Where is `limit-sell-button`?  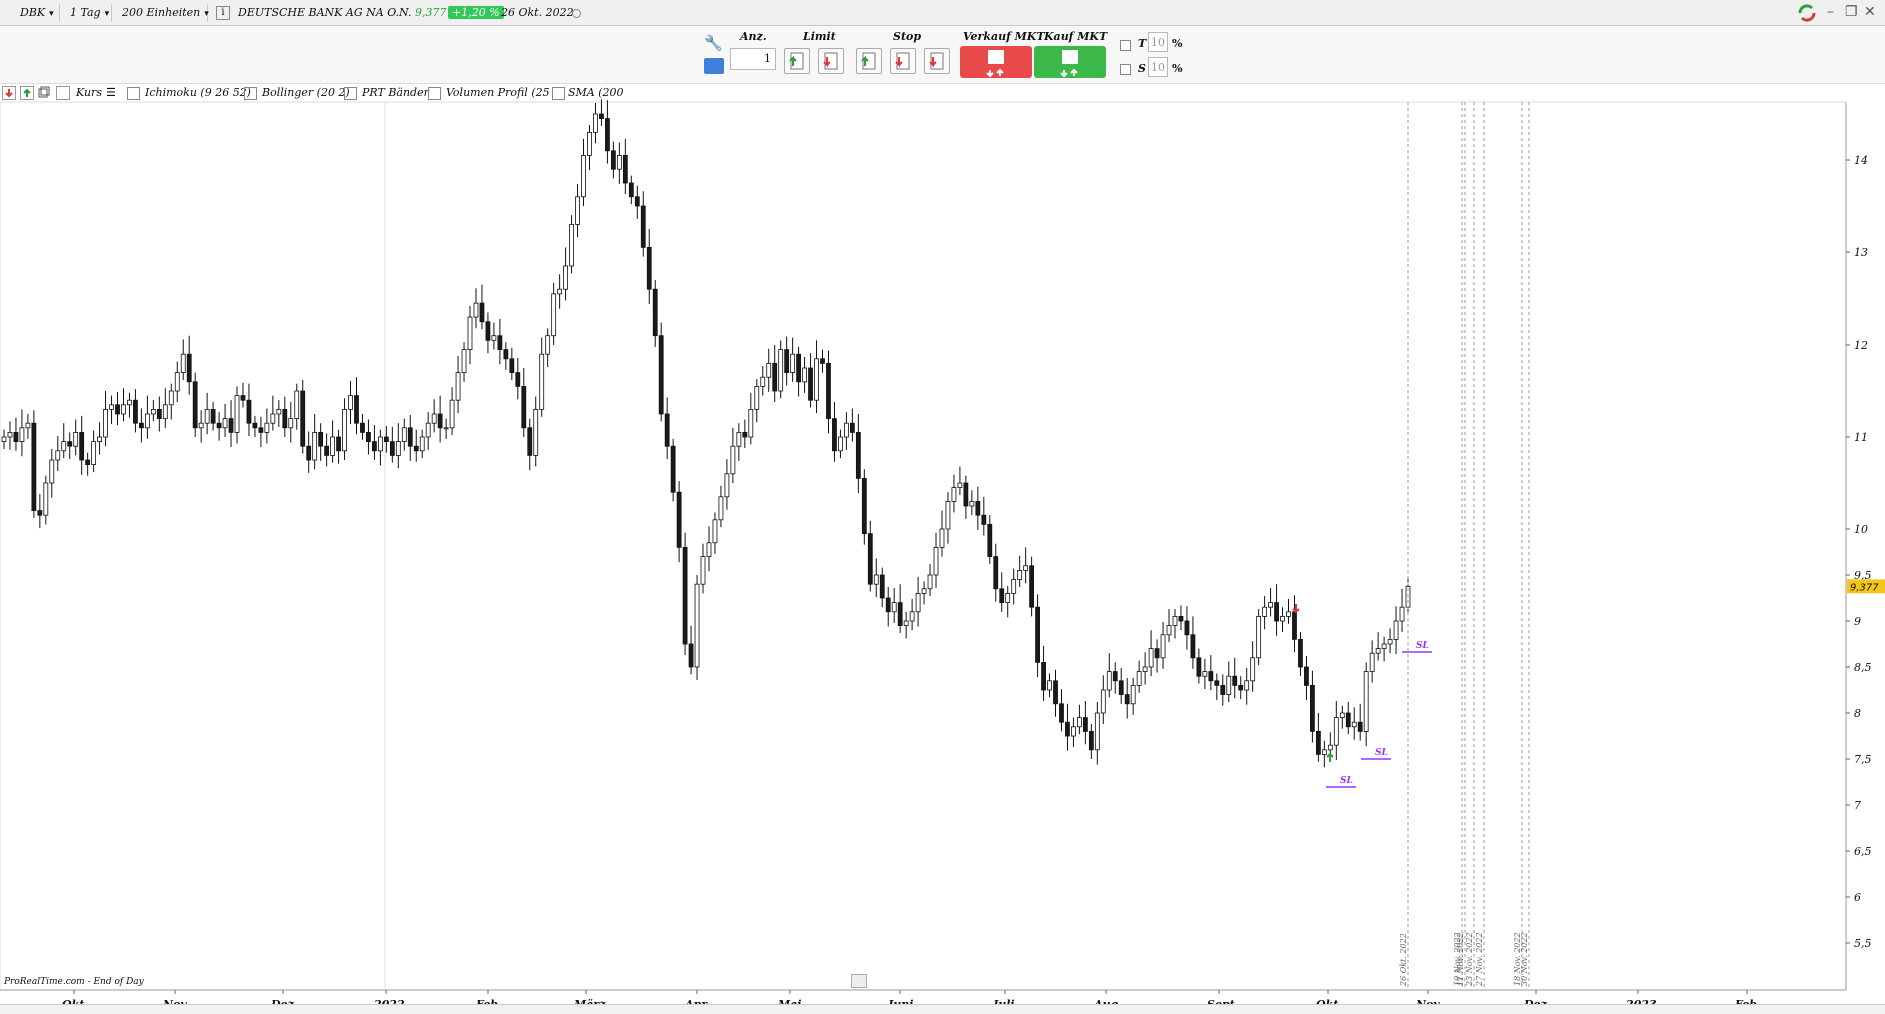
limit-sell-button is located at coordinates (831, 61).